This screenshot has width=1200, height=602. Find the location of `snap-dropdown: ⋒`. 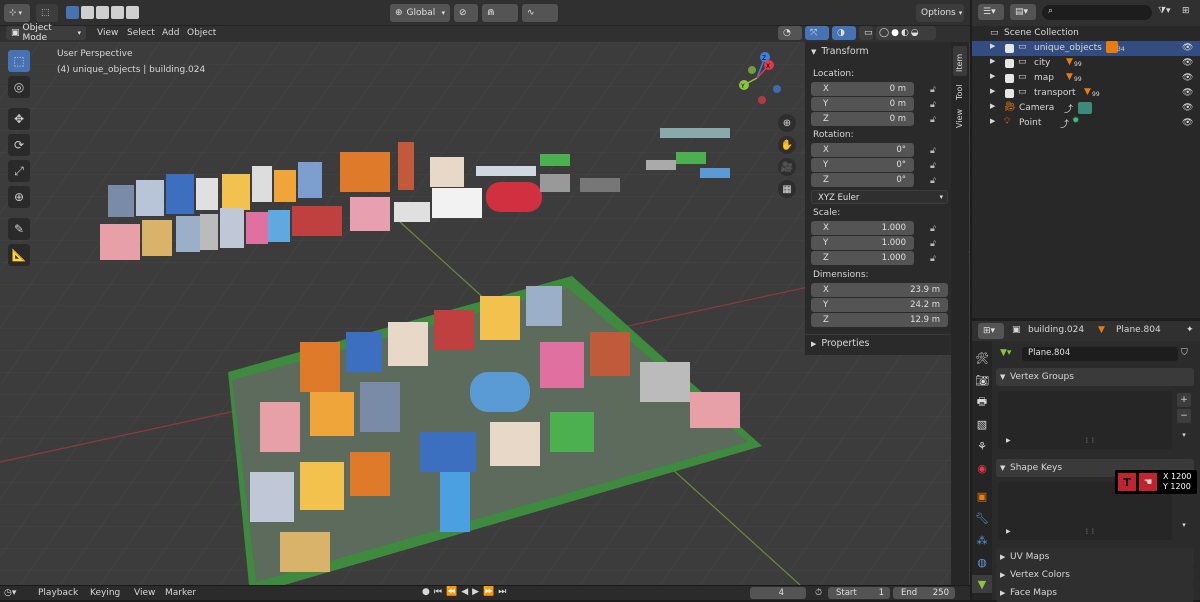

snap-dropdown: ⋒ is located at coordinates (500, 13).